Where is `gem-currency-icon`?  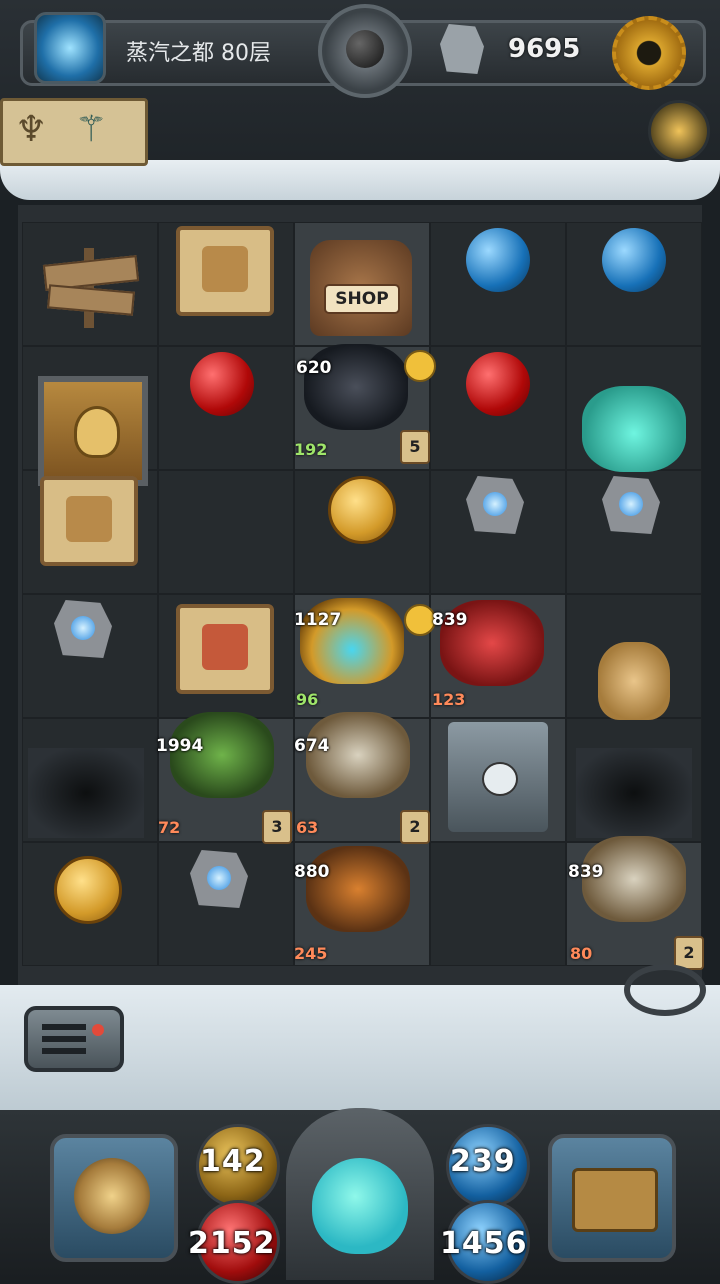 gem-currency-icon is located at coordinates (462, 49).